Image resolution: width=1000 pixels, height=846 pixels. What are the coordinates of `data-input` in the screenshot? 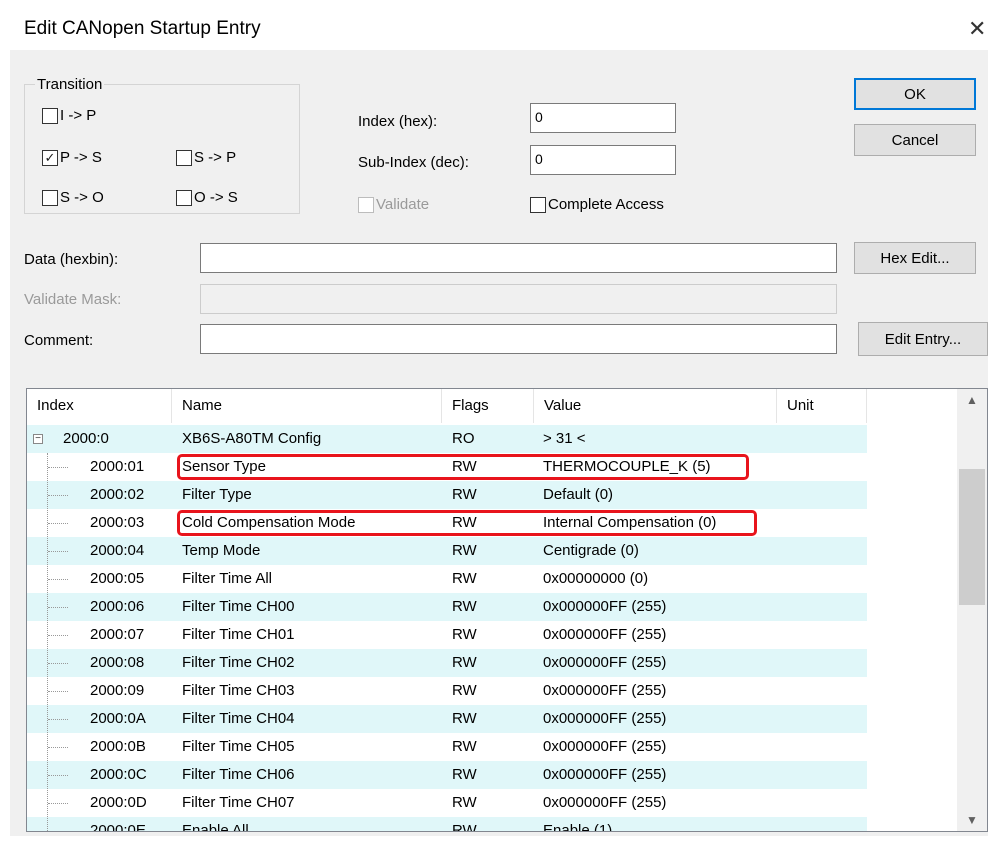 It's located at (518, 258).